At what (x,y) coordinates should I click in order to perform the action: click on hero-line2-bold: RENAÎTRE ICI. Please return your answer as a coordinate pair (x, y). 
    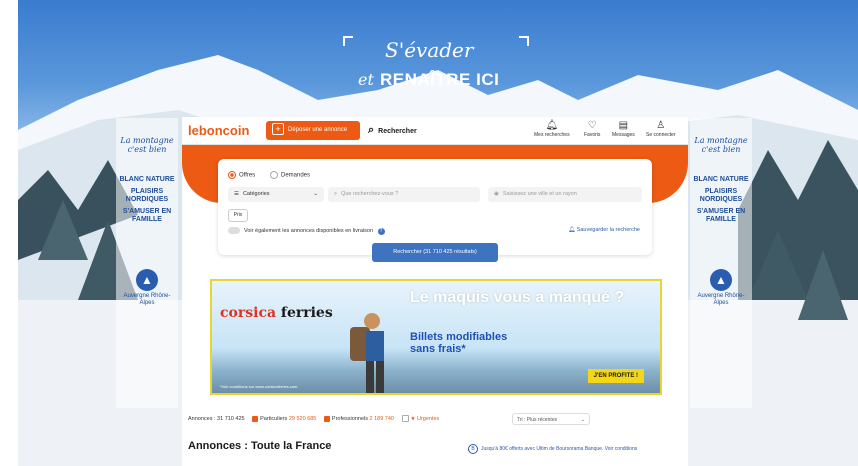
    Looking at the image, I should click on (440, 79).